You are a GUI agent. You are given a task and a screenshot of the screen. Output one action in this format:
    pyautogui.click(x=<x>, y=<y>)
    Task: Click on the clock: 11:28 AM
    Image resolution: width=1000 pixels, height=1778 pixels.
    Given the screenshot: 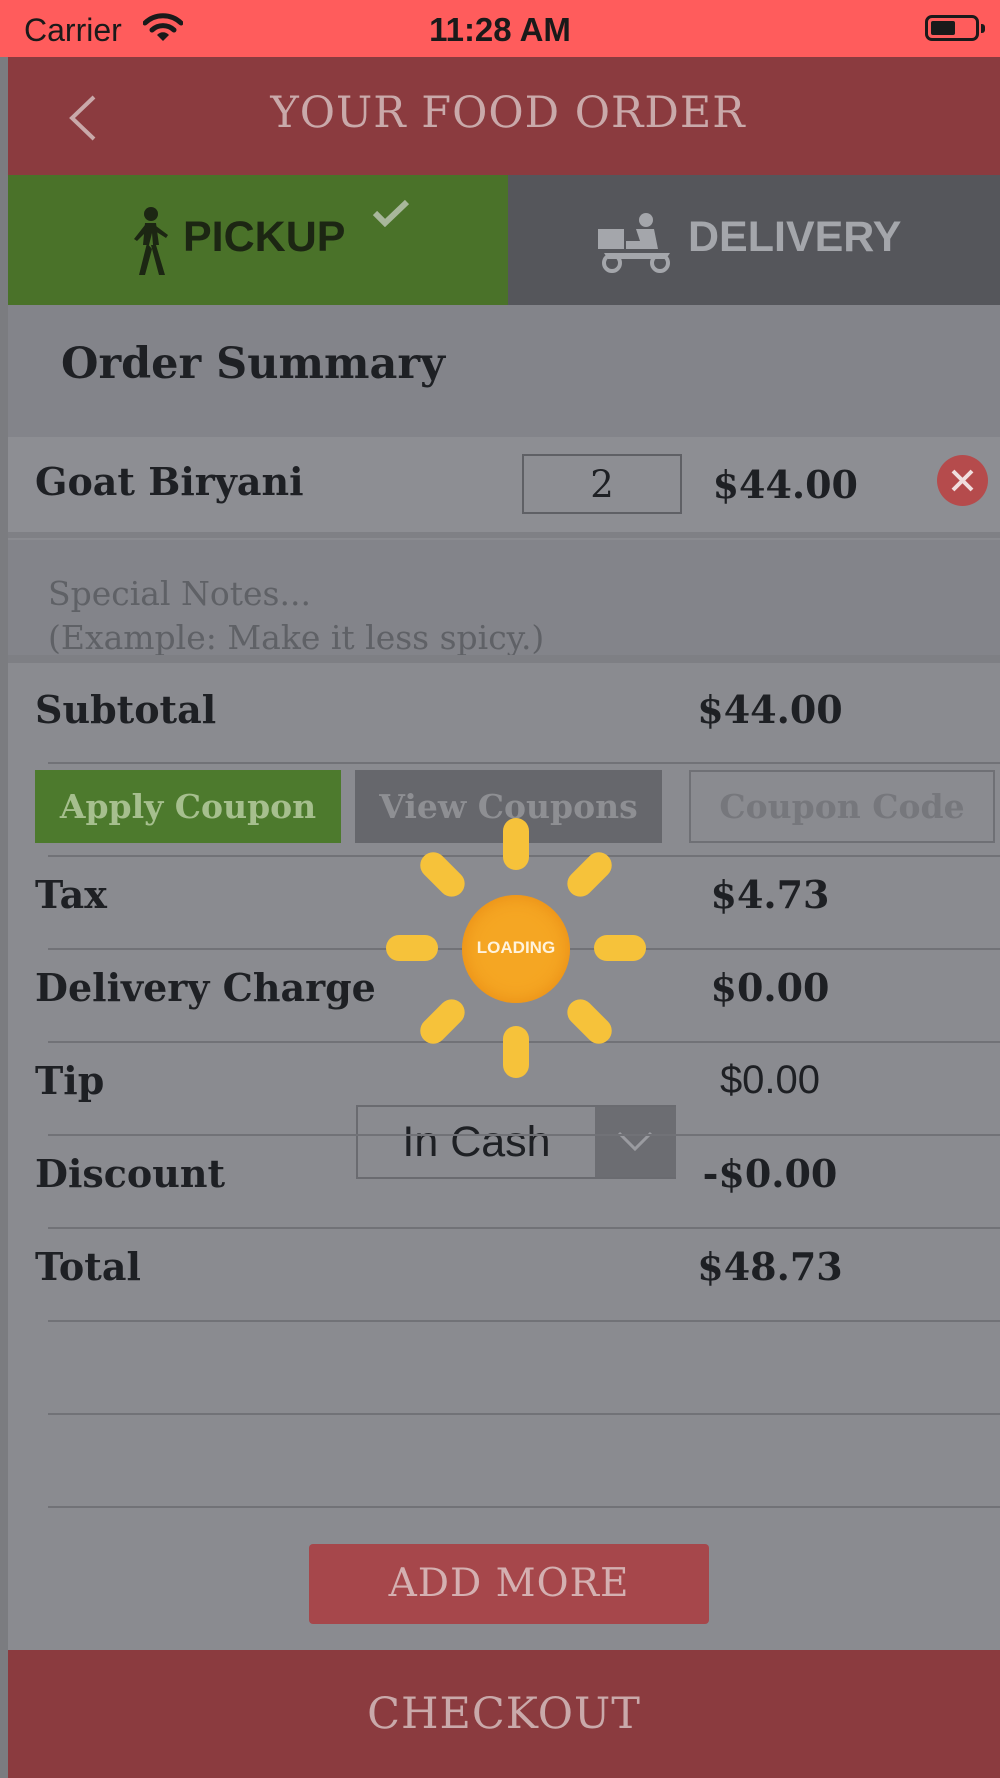 What is the action you would take?
    pyautogui.click(x=500, y=29)
    